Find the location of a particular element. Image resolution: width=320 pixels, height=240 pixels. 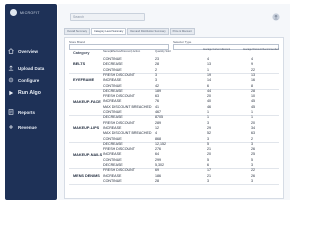

quantity-cell: 868 is located at coordinates (158, 138).